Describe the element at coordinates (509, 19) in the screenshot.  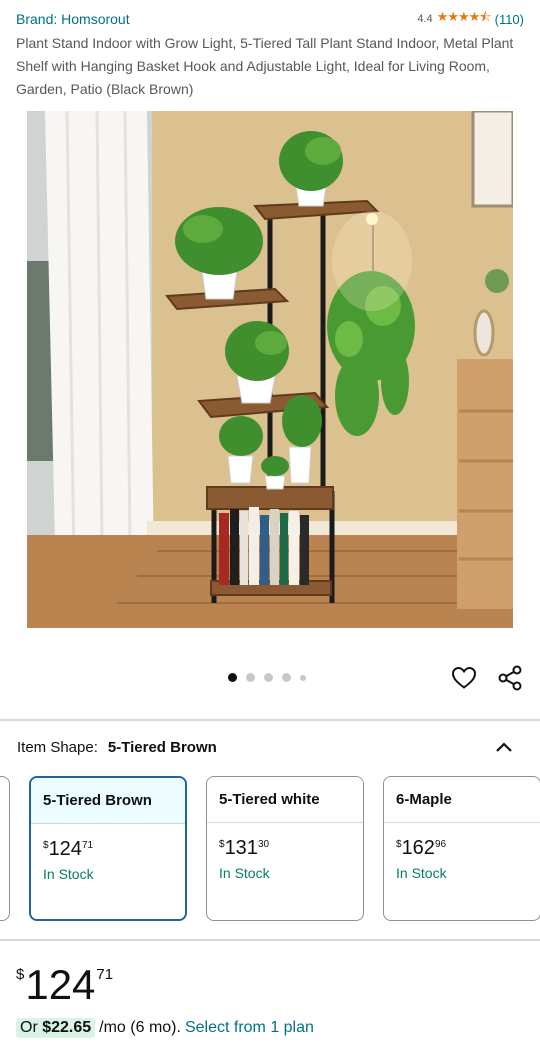
I see `rating-count: (110)` at that location.